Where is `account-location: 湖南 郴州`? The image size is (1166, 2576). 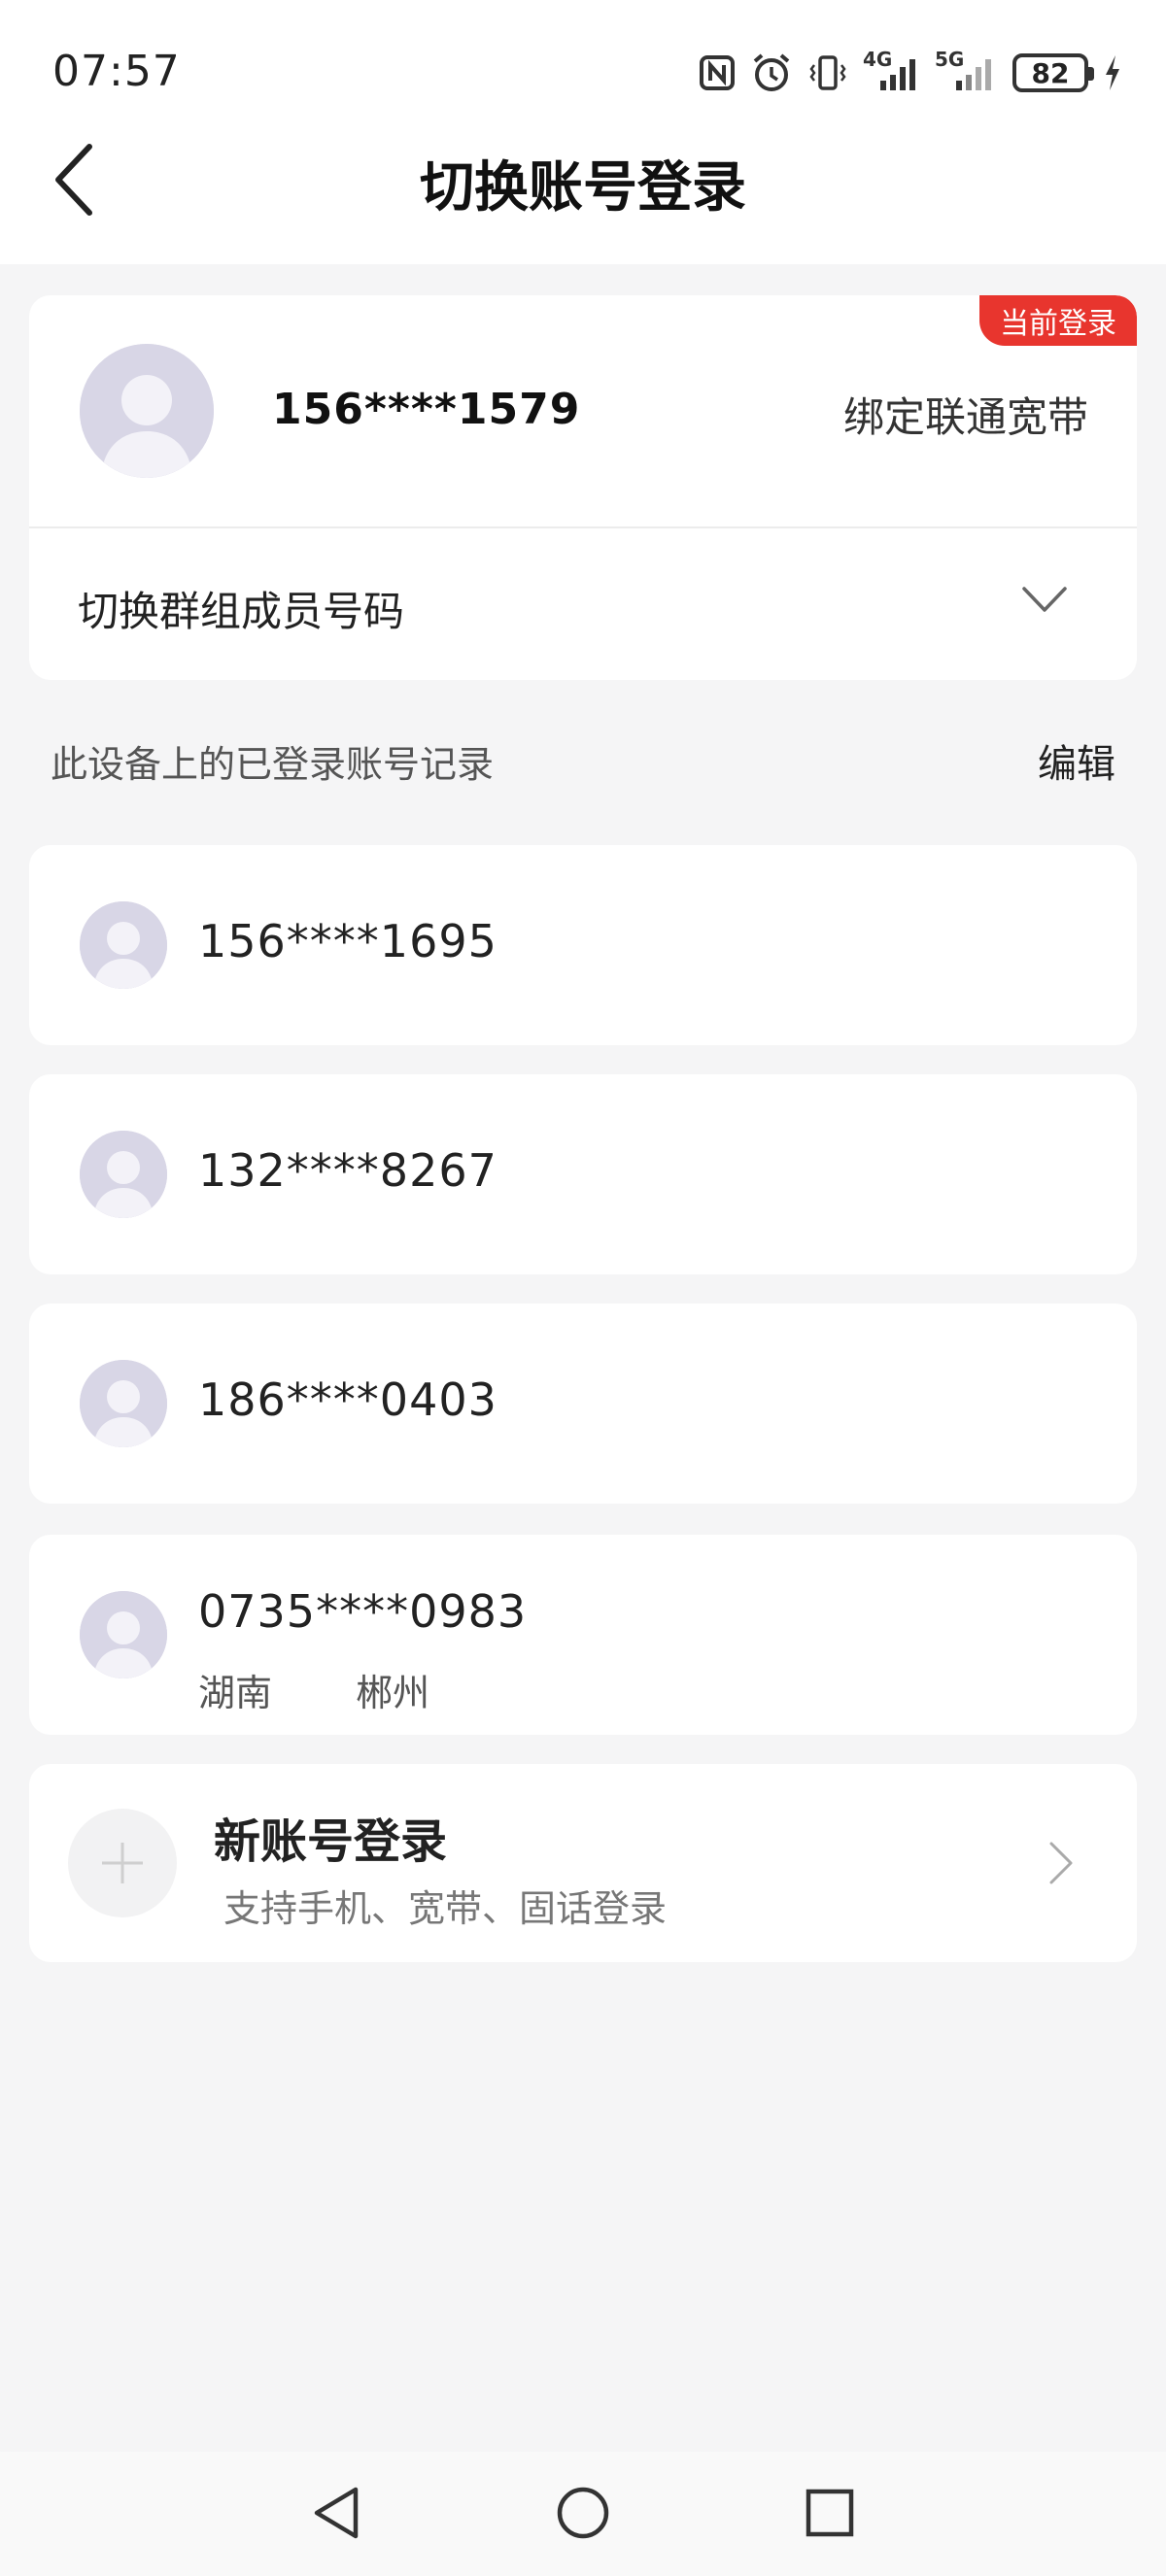 account-location: 湖南 郴州 is located at coordinates (313, 1689).